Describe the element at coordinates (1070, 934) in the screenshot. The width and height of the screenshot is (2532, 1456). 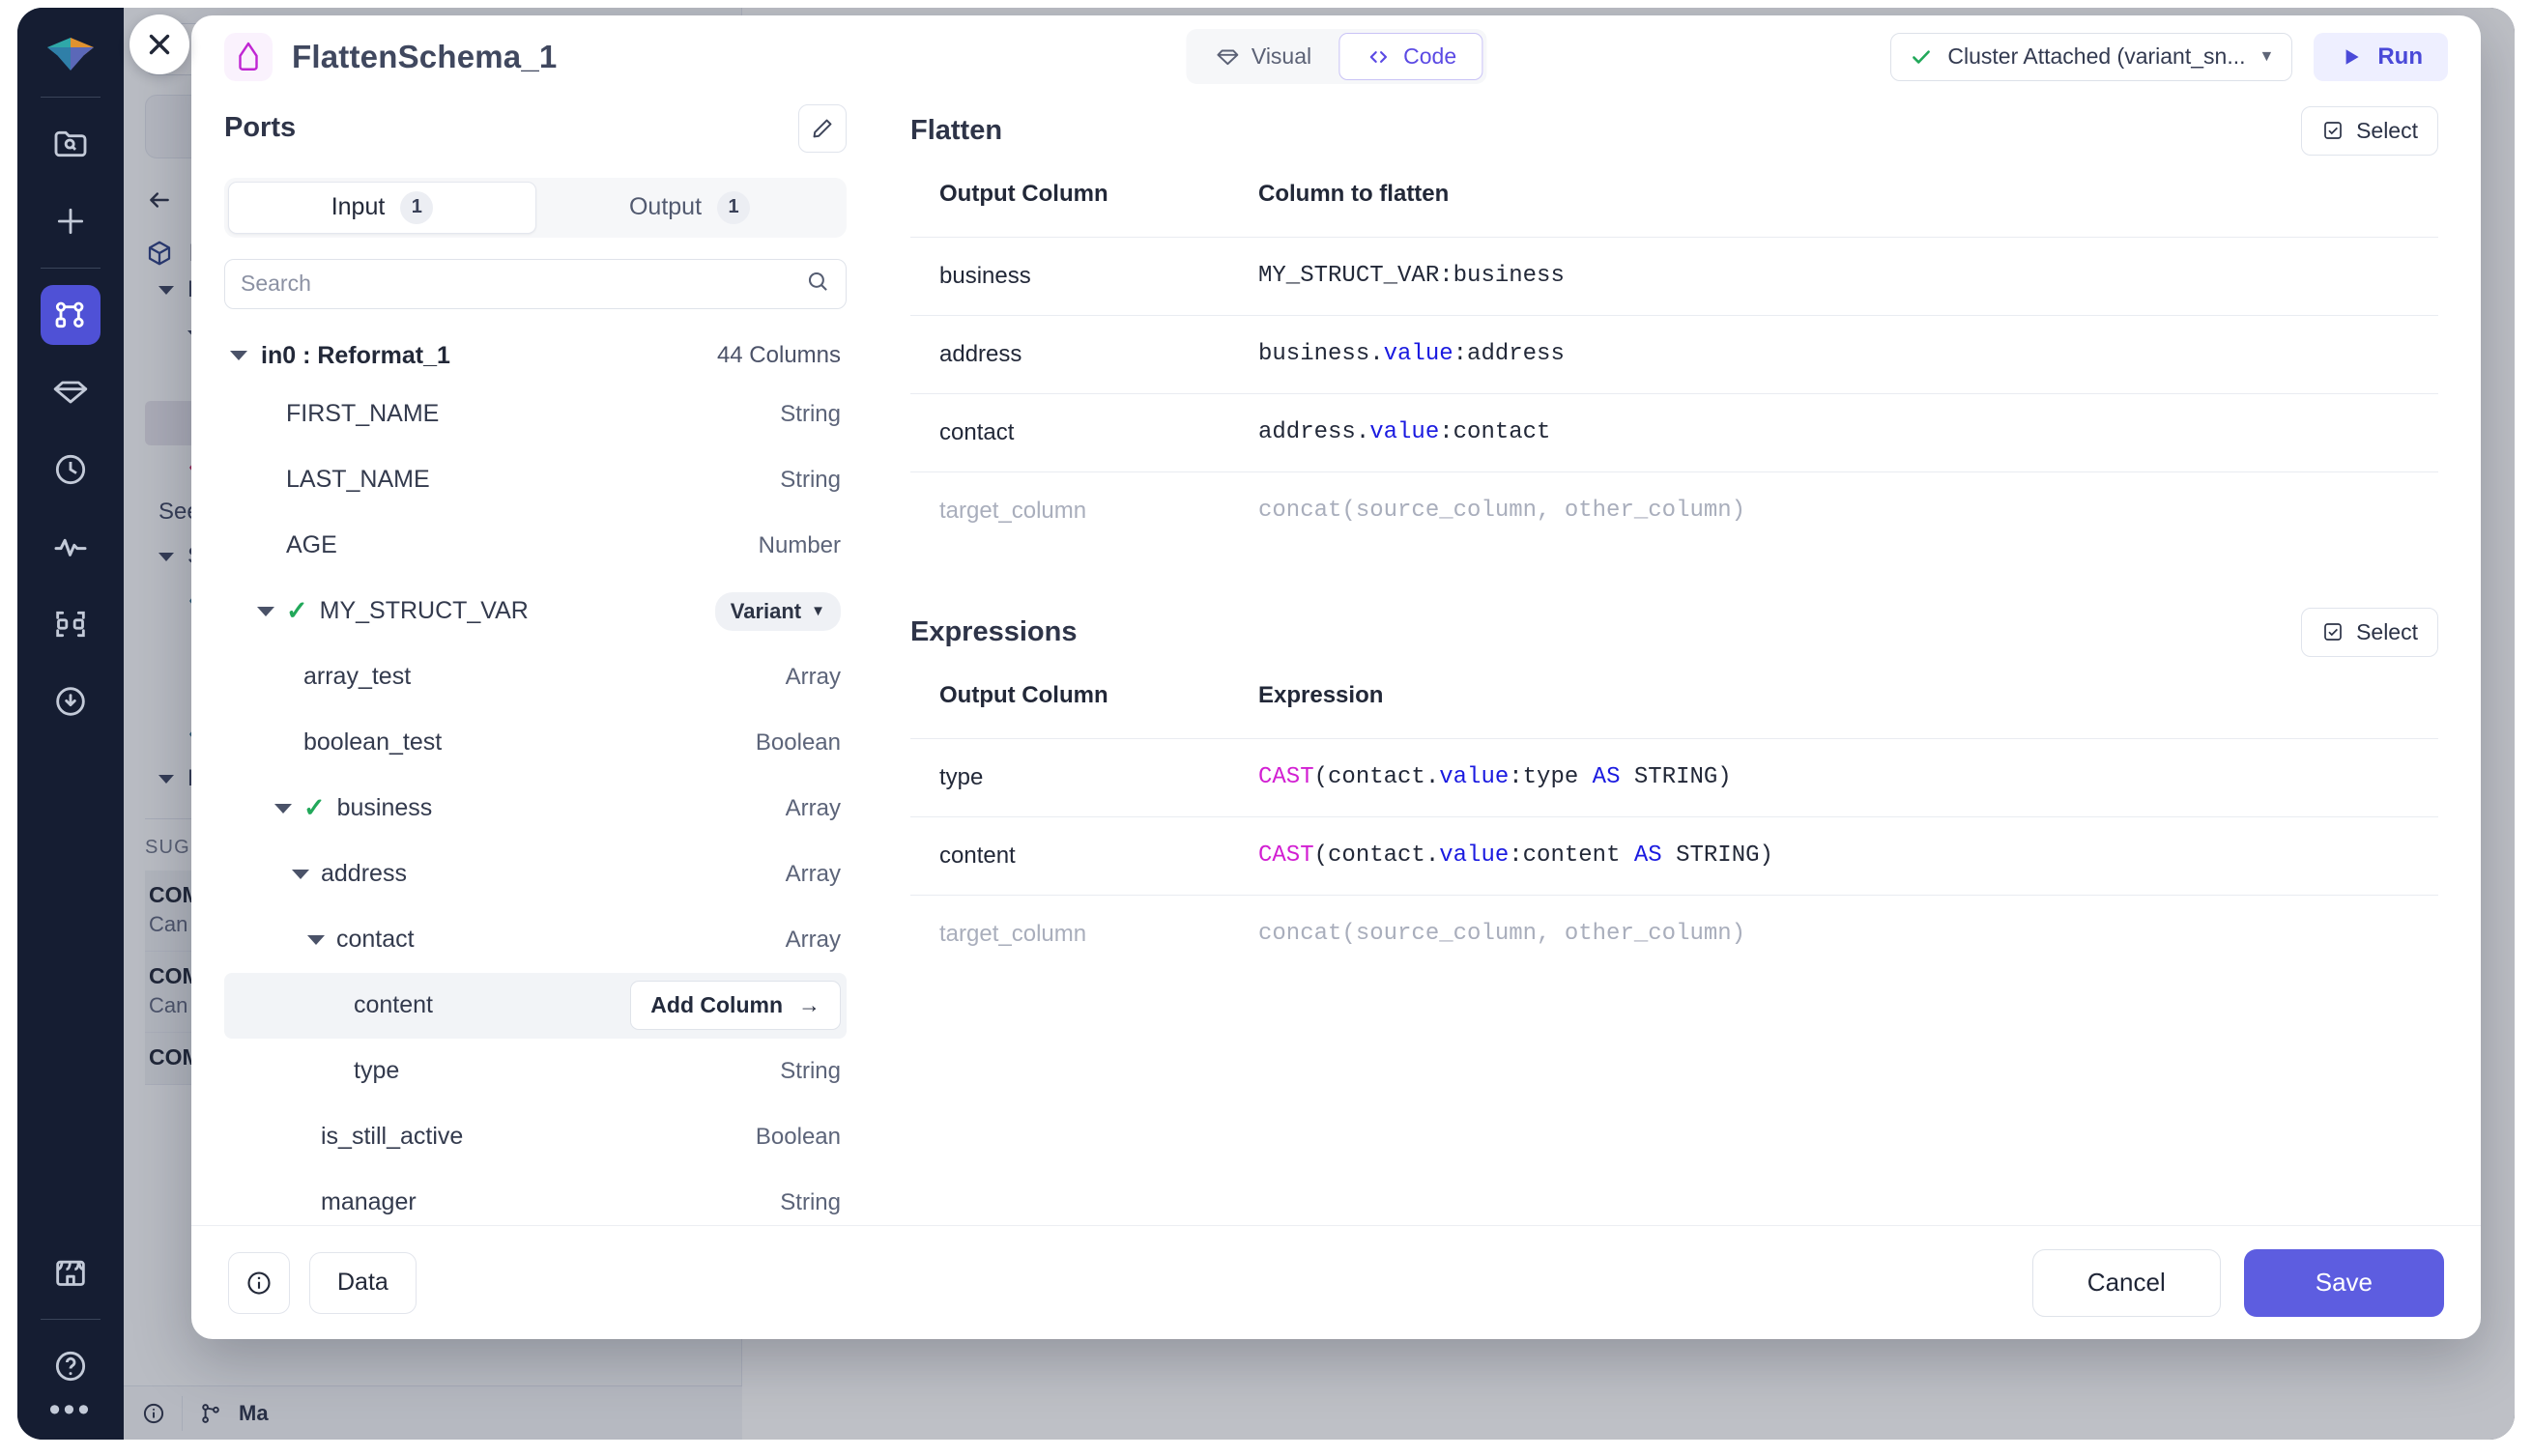
I see `expression-output-column: target_column` at that location.